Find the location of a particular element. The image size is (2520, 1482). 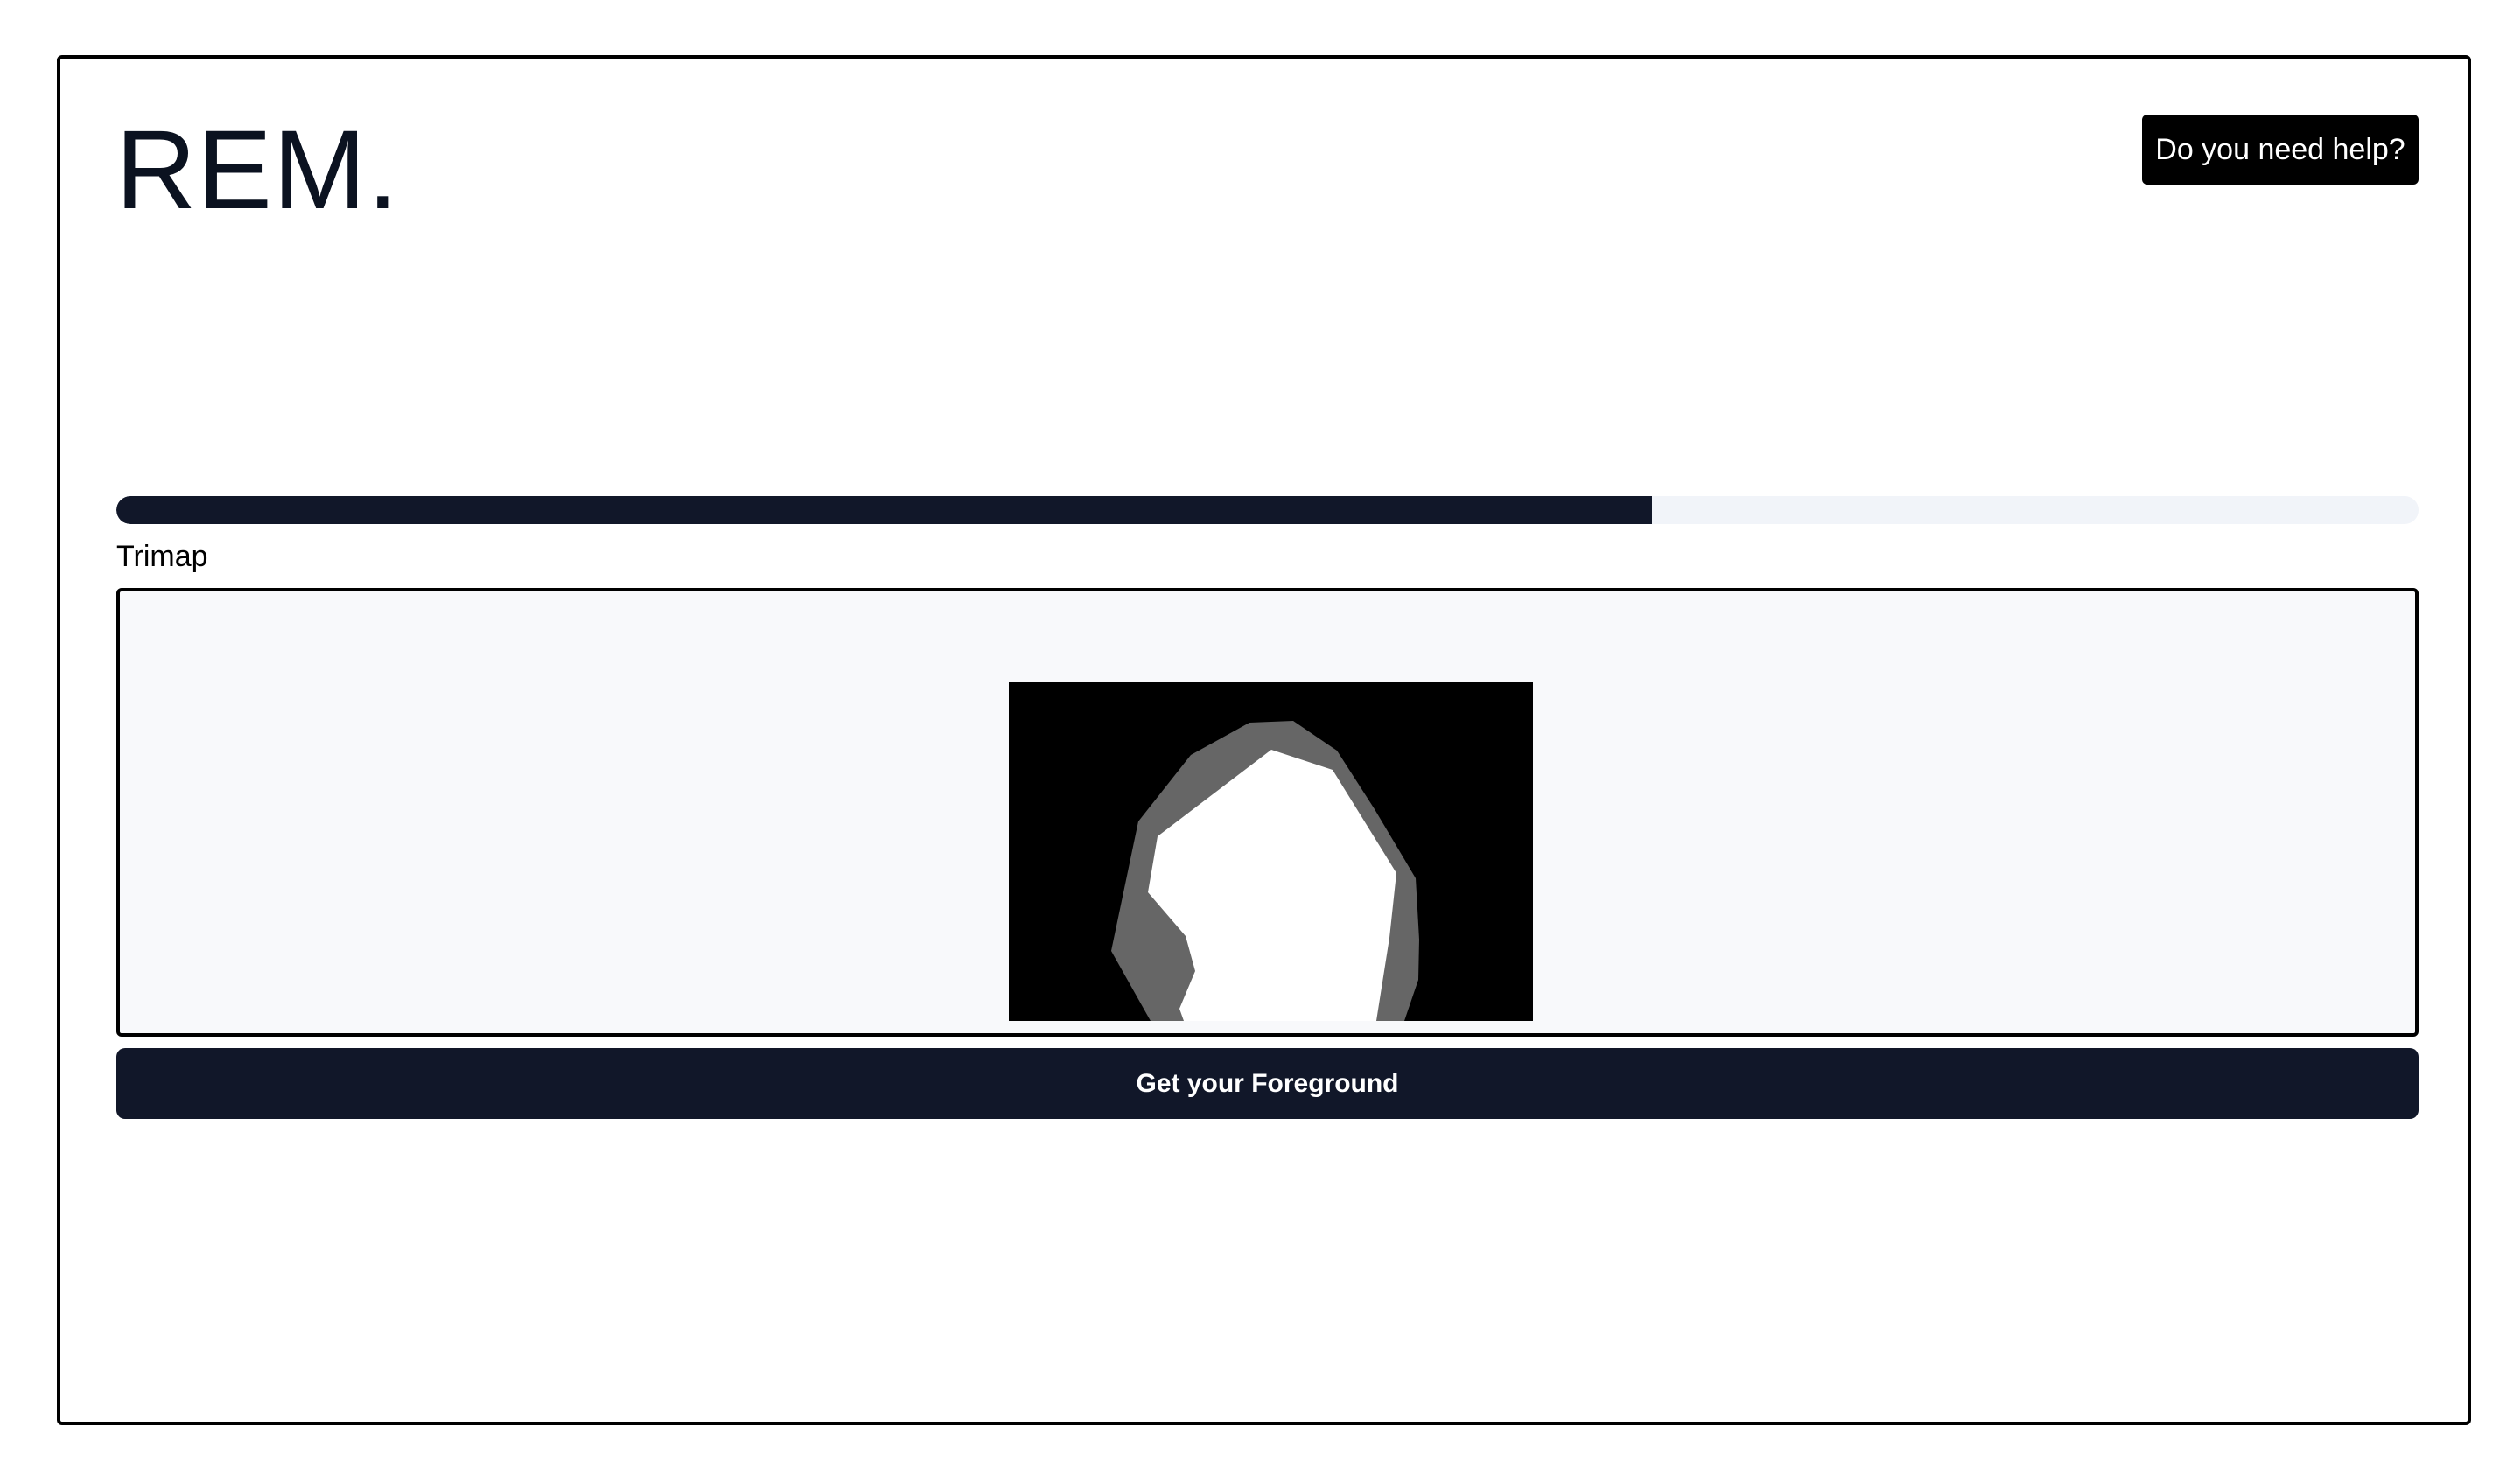

get-foreground-button: Get your Foreground is located at coordinates (1267, 1083).